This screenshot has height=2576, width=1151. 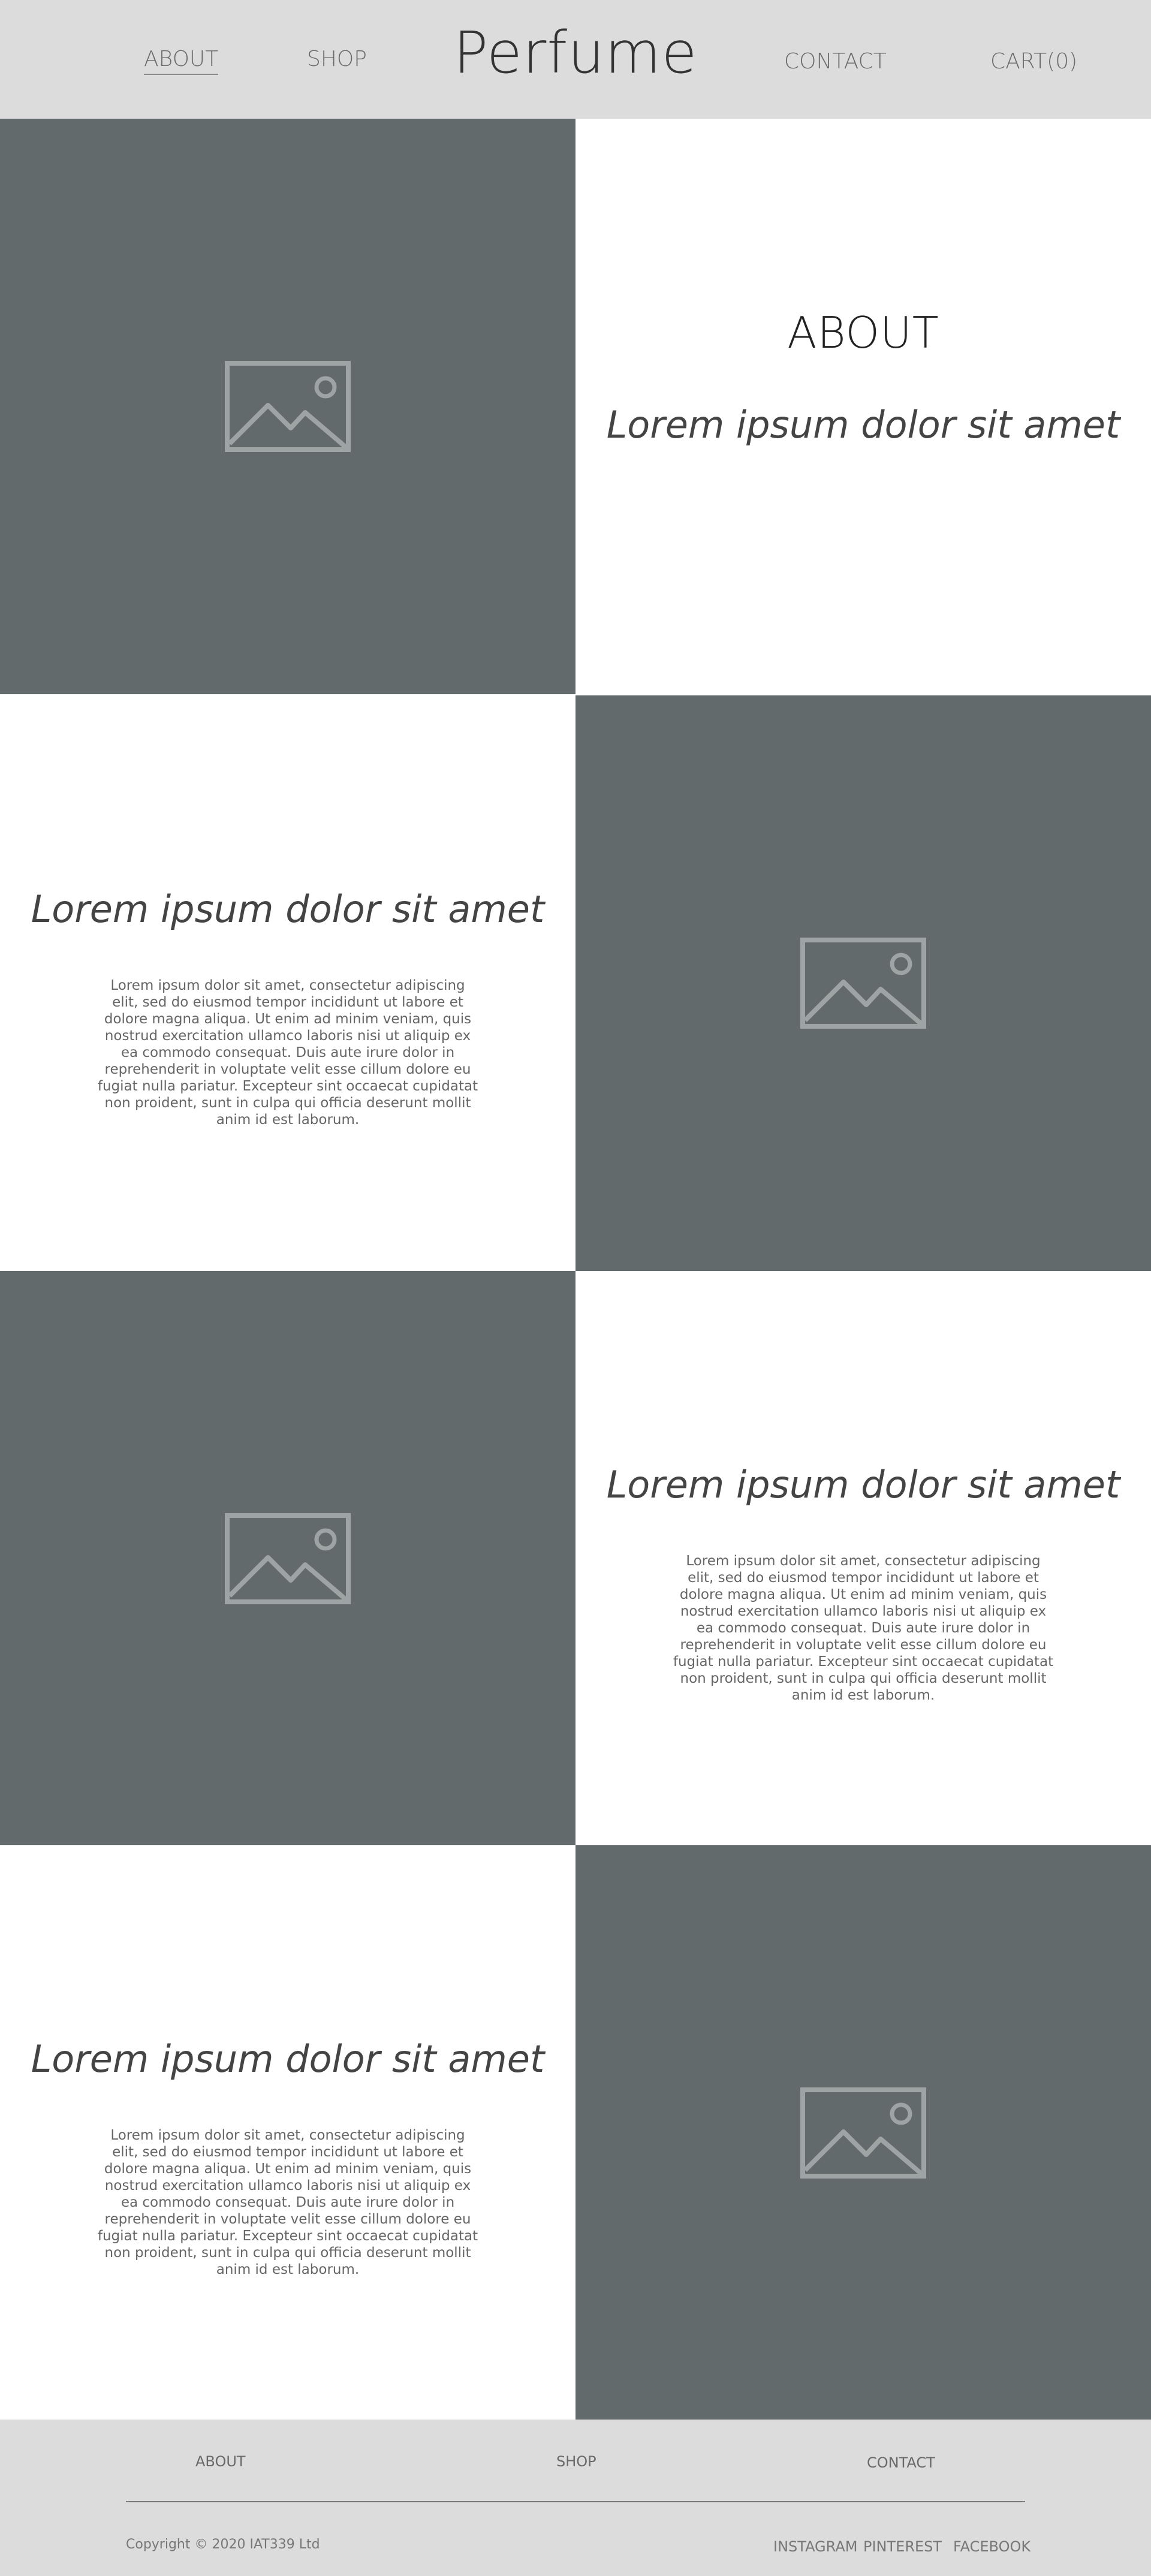 I want to click on site-header: ABOUT SHOP Perfume CONTACT CART(0), so click(x=575, y=60).